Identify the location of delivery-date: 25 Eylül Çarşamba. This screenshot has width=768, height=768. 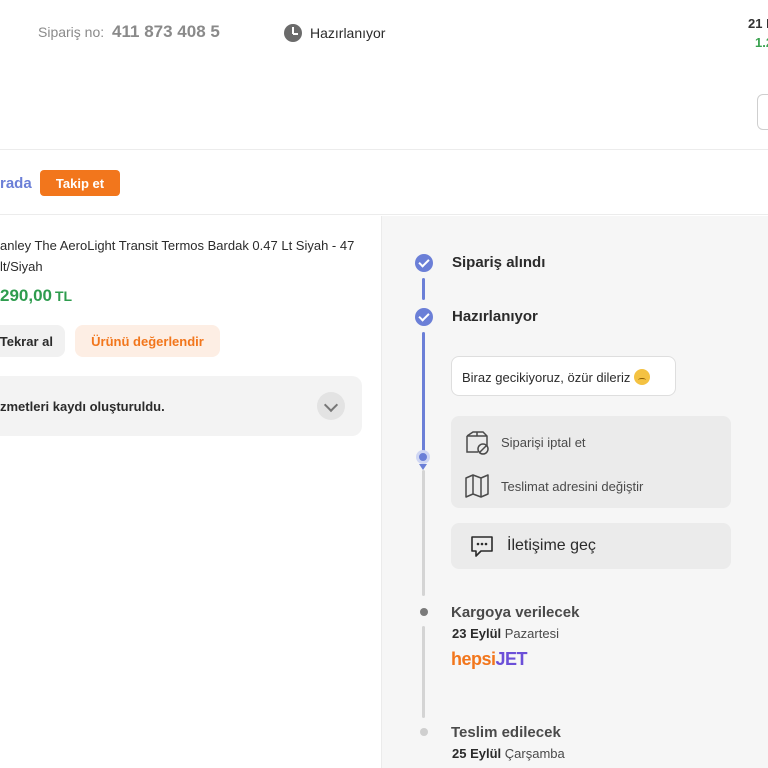
(508, 753).